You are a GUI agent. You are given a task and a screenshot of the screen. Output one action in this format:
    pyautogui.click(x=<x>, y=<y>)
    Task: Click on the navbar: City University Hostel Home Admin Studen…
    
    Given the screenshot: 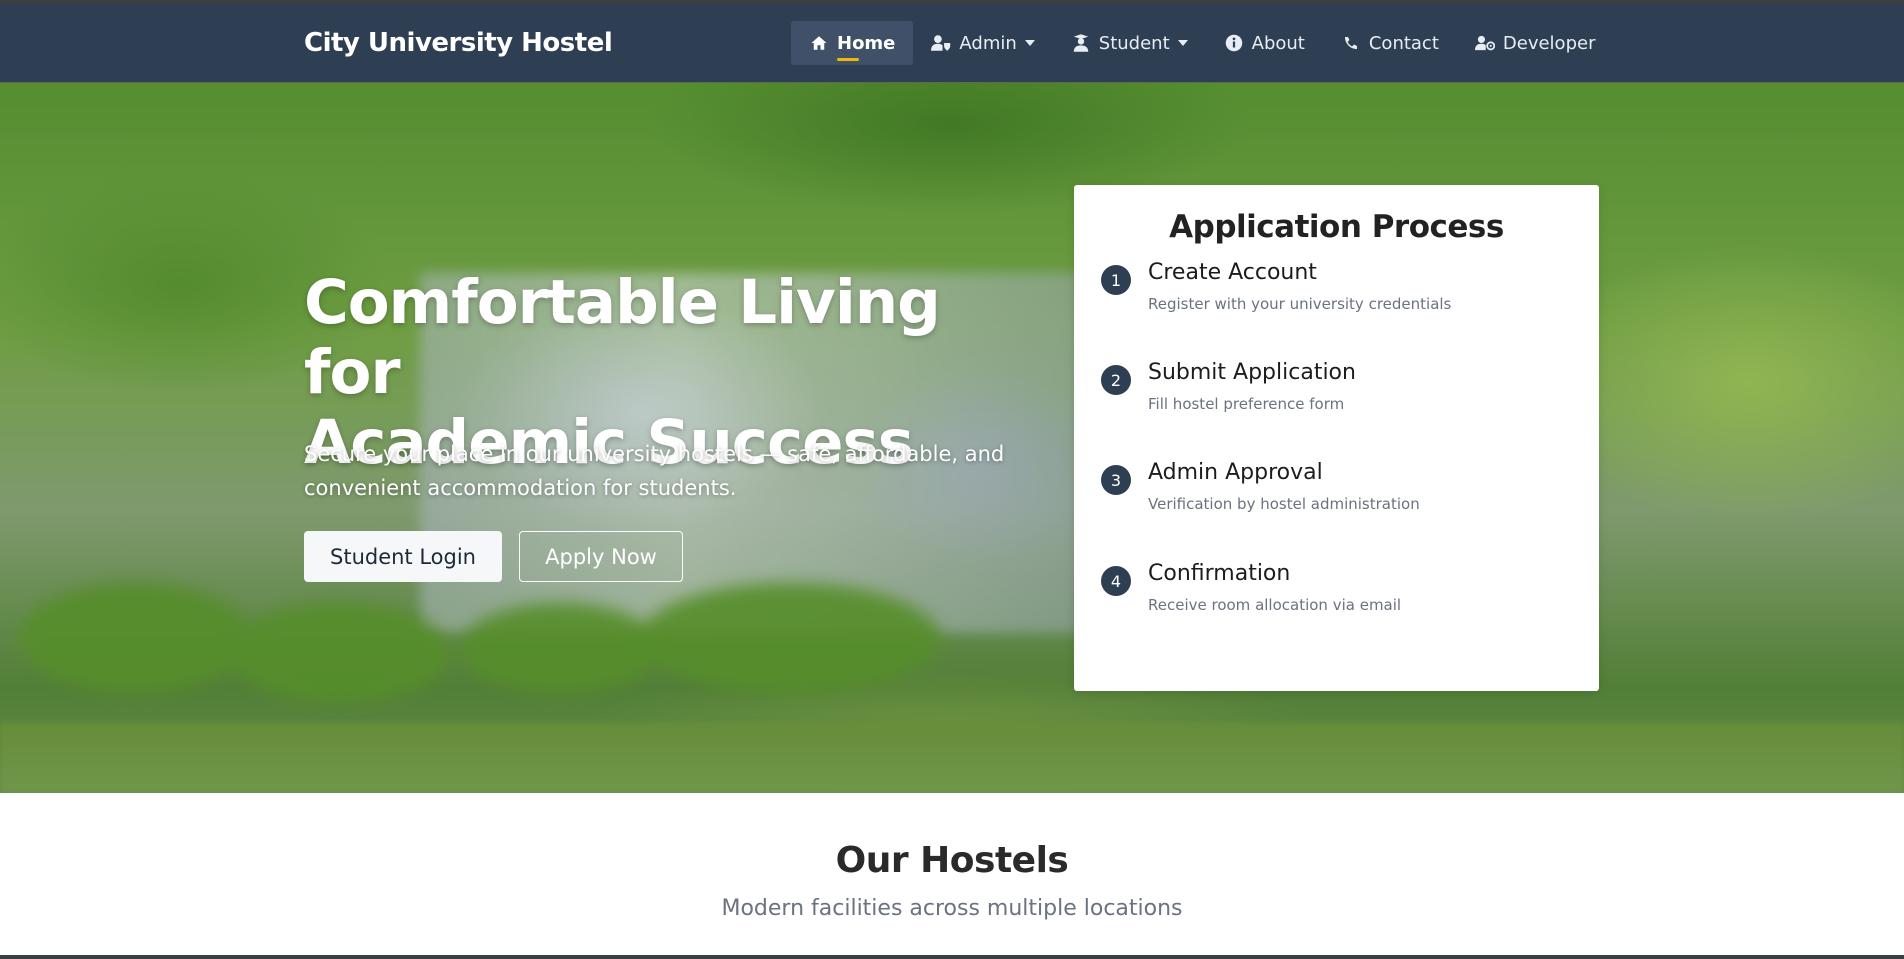 What is the action you would take?
    pyautogui.click(x=952, y=43)
    